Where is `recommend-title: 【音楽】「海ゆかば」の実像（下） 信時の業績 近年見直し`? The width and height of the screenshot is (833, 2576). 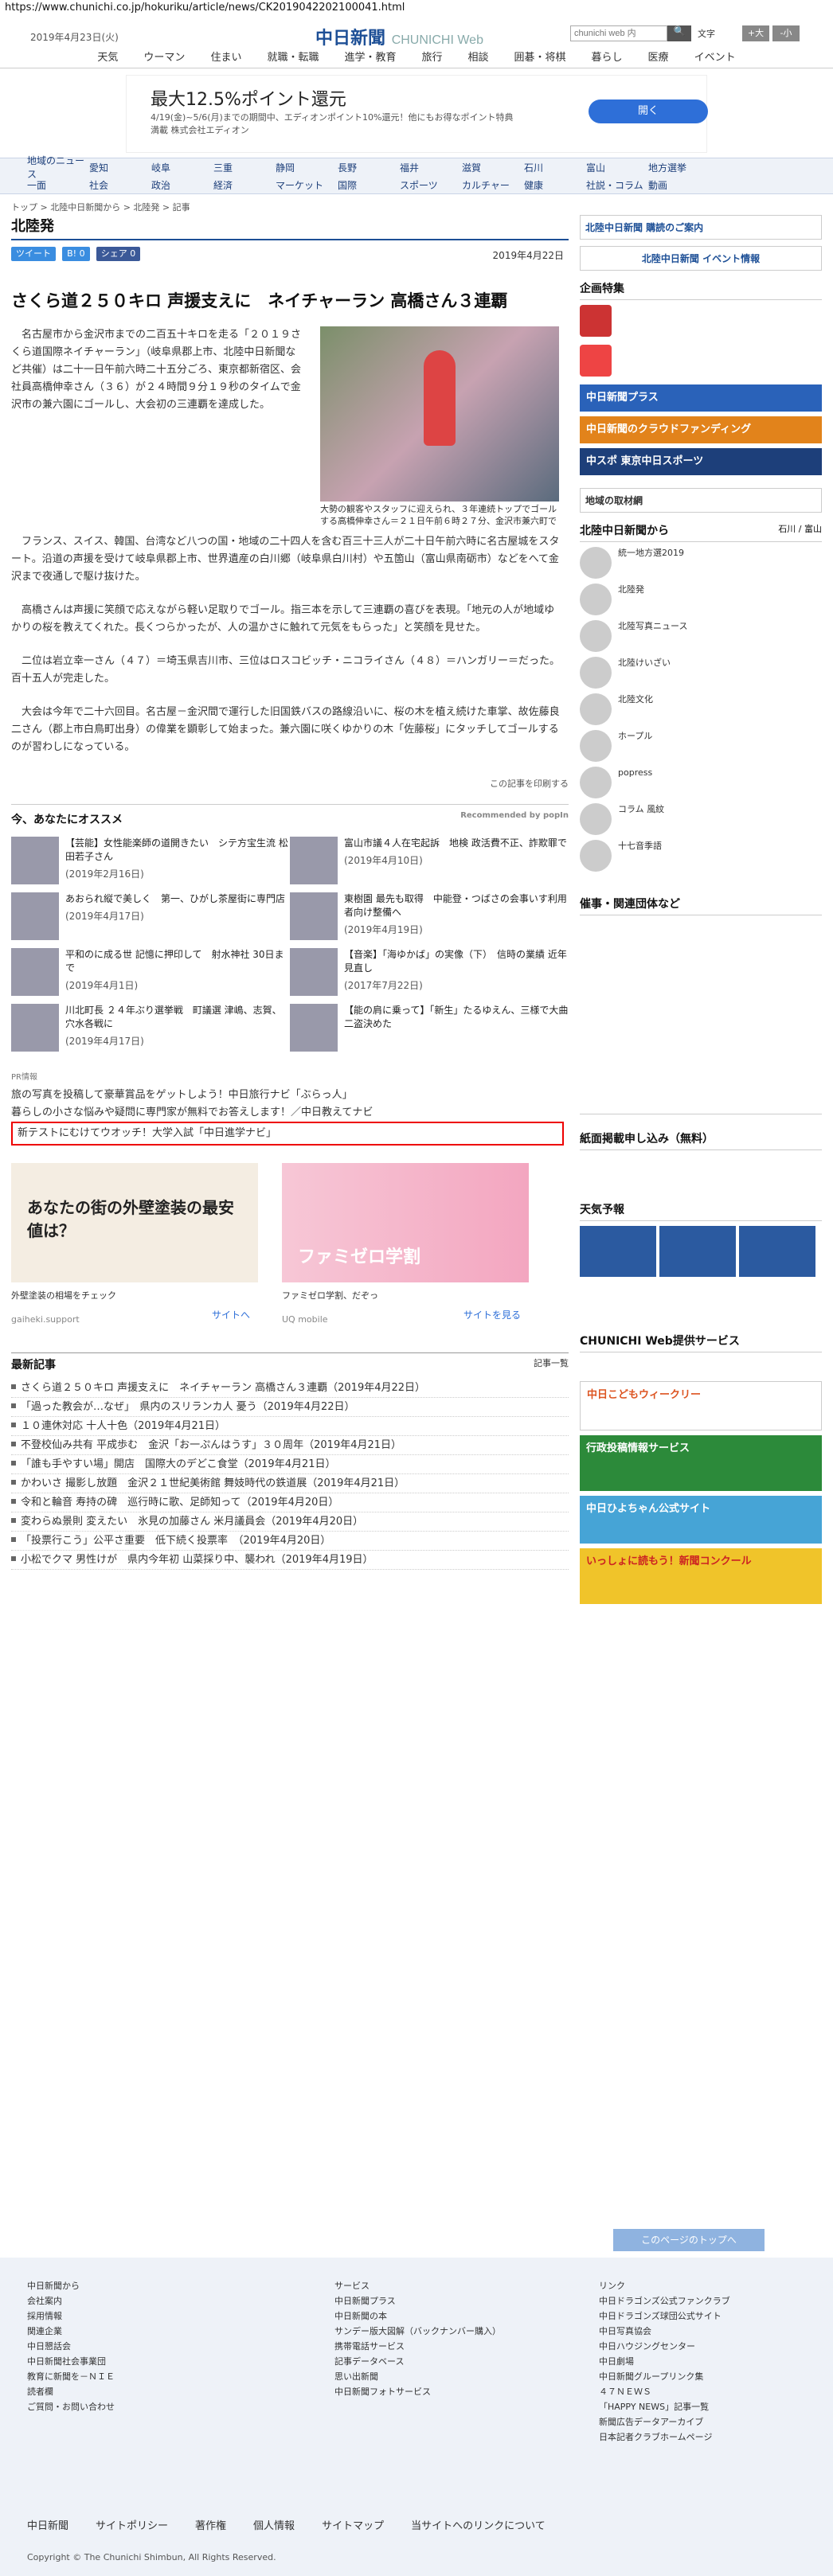 recommend-title: 【音楽】「海ゆかば」の実像（下） 信時の業績 近年見直し is located at coordinates (456, 961).